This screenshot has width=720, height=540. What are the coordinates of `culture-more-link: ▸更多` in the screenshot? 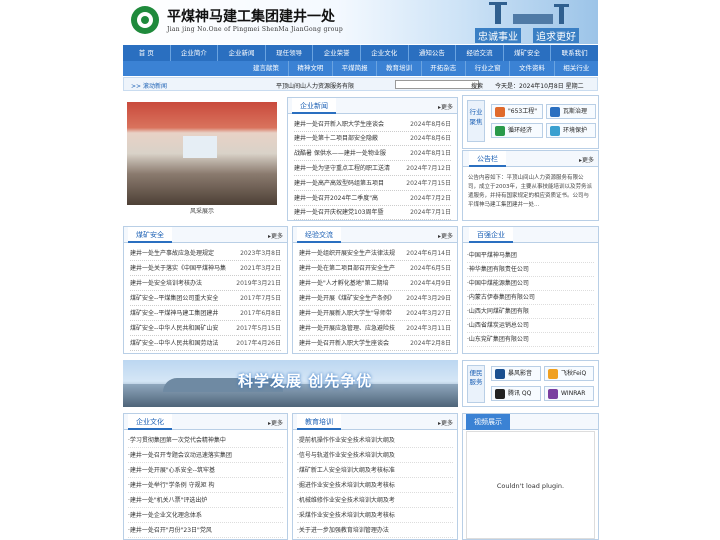 It's located at (275, 422).